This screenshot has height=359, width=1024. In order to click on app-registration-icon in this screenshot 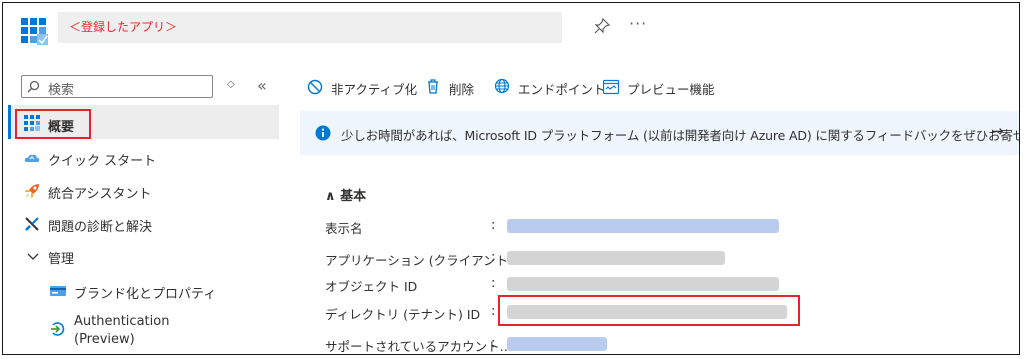, I will do `click(34, 31)`.